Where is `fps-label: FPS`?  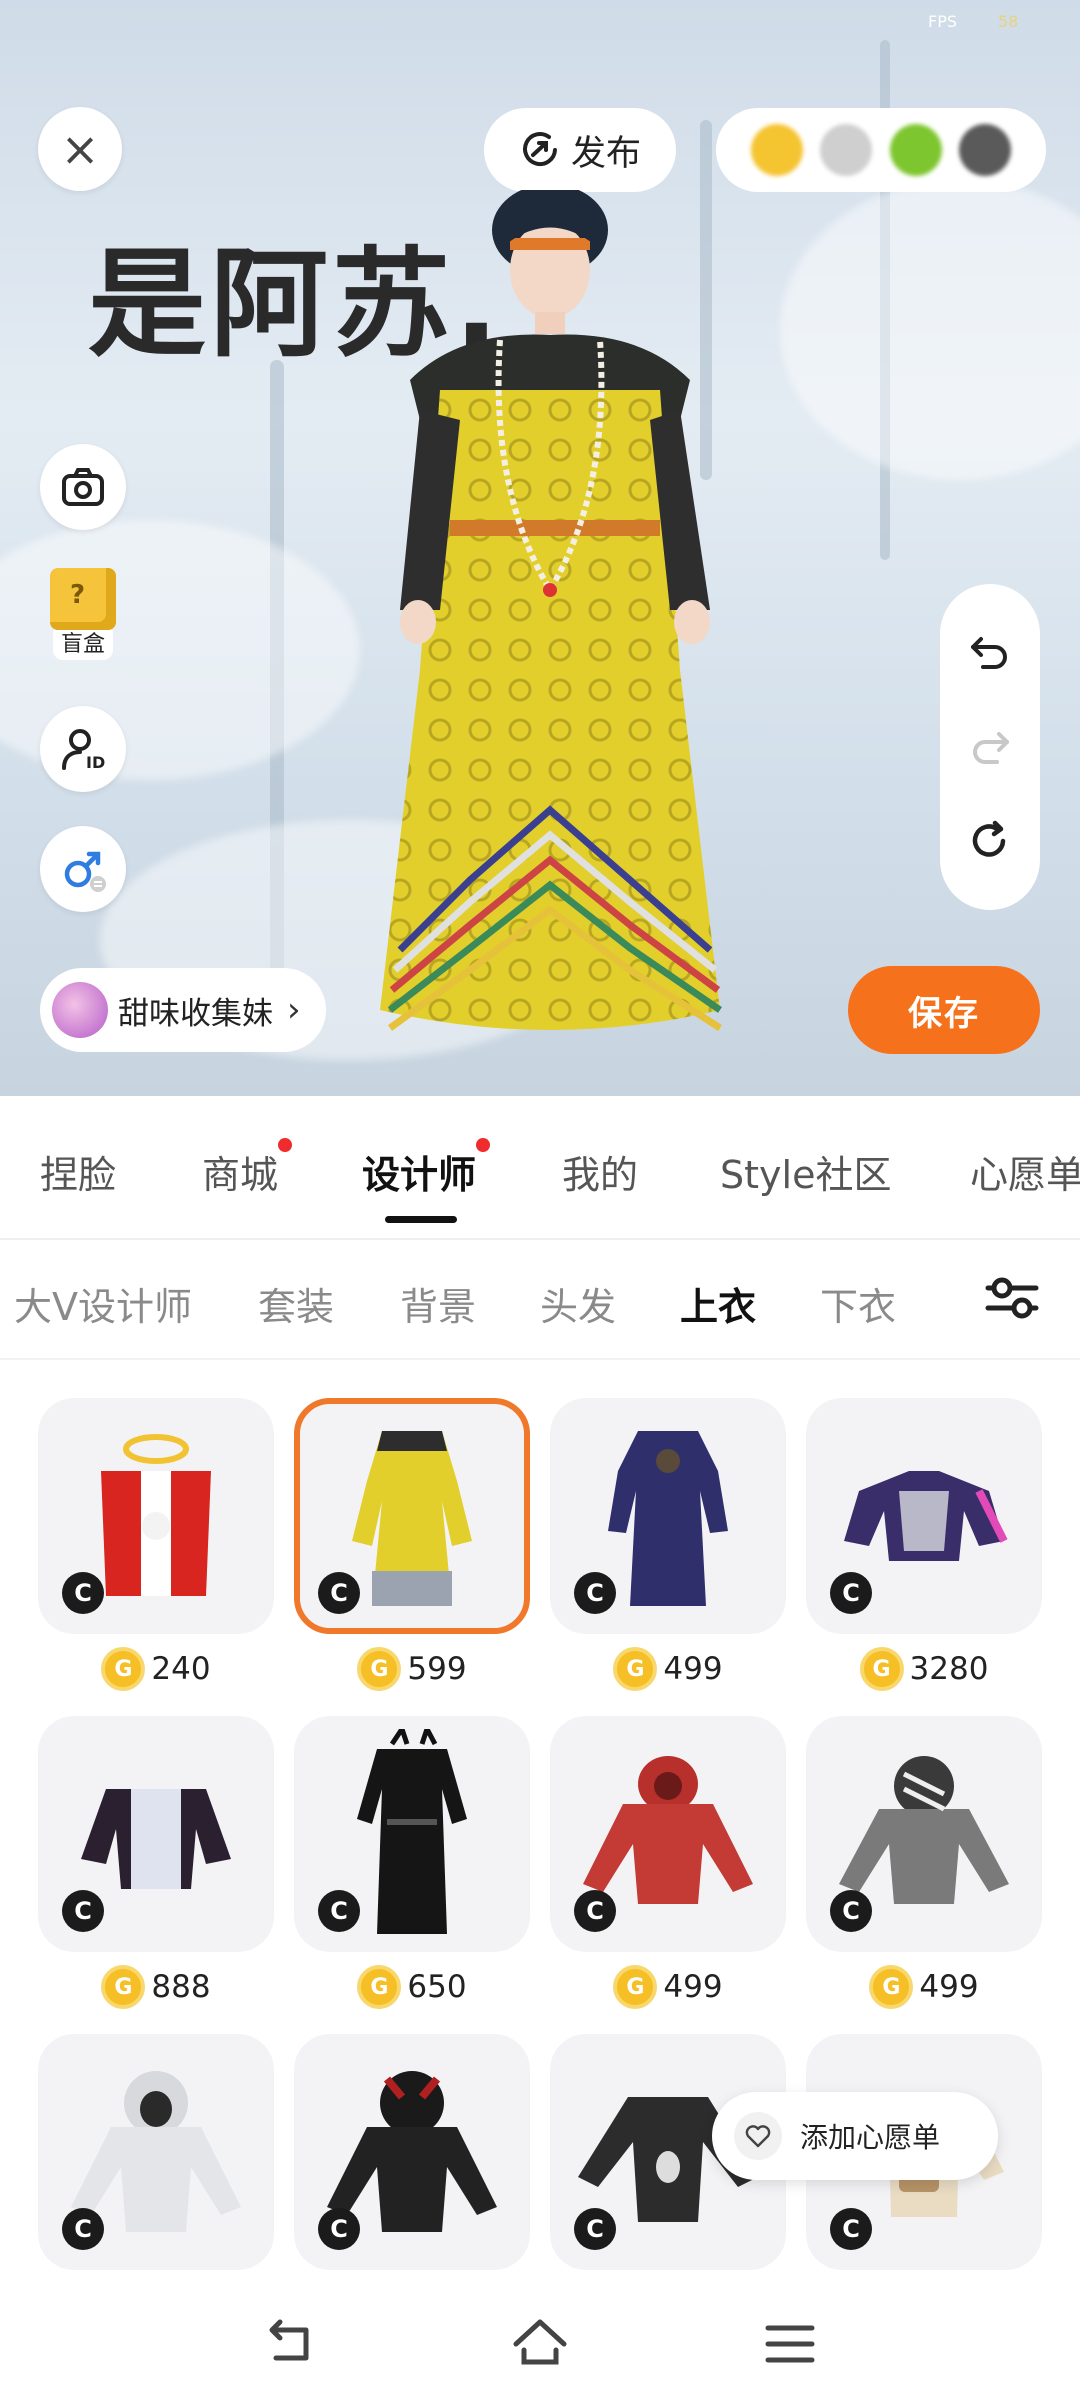 fps-label: FPS is located at coordinates (943, 21).